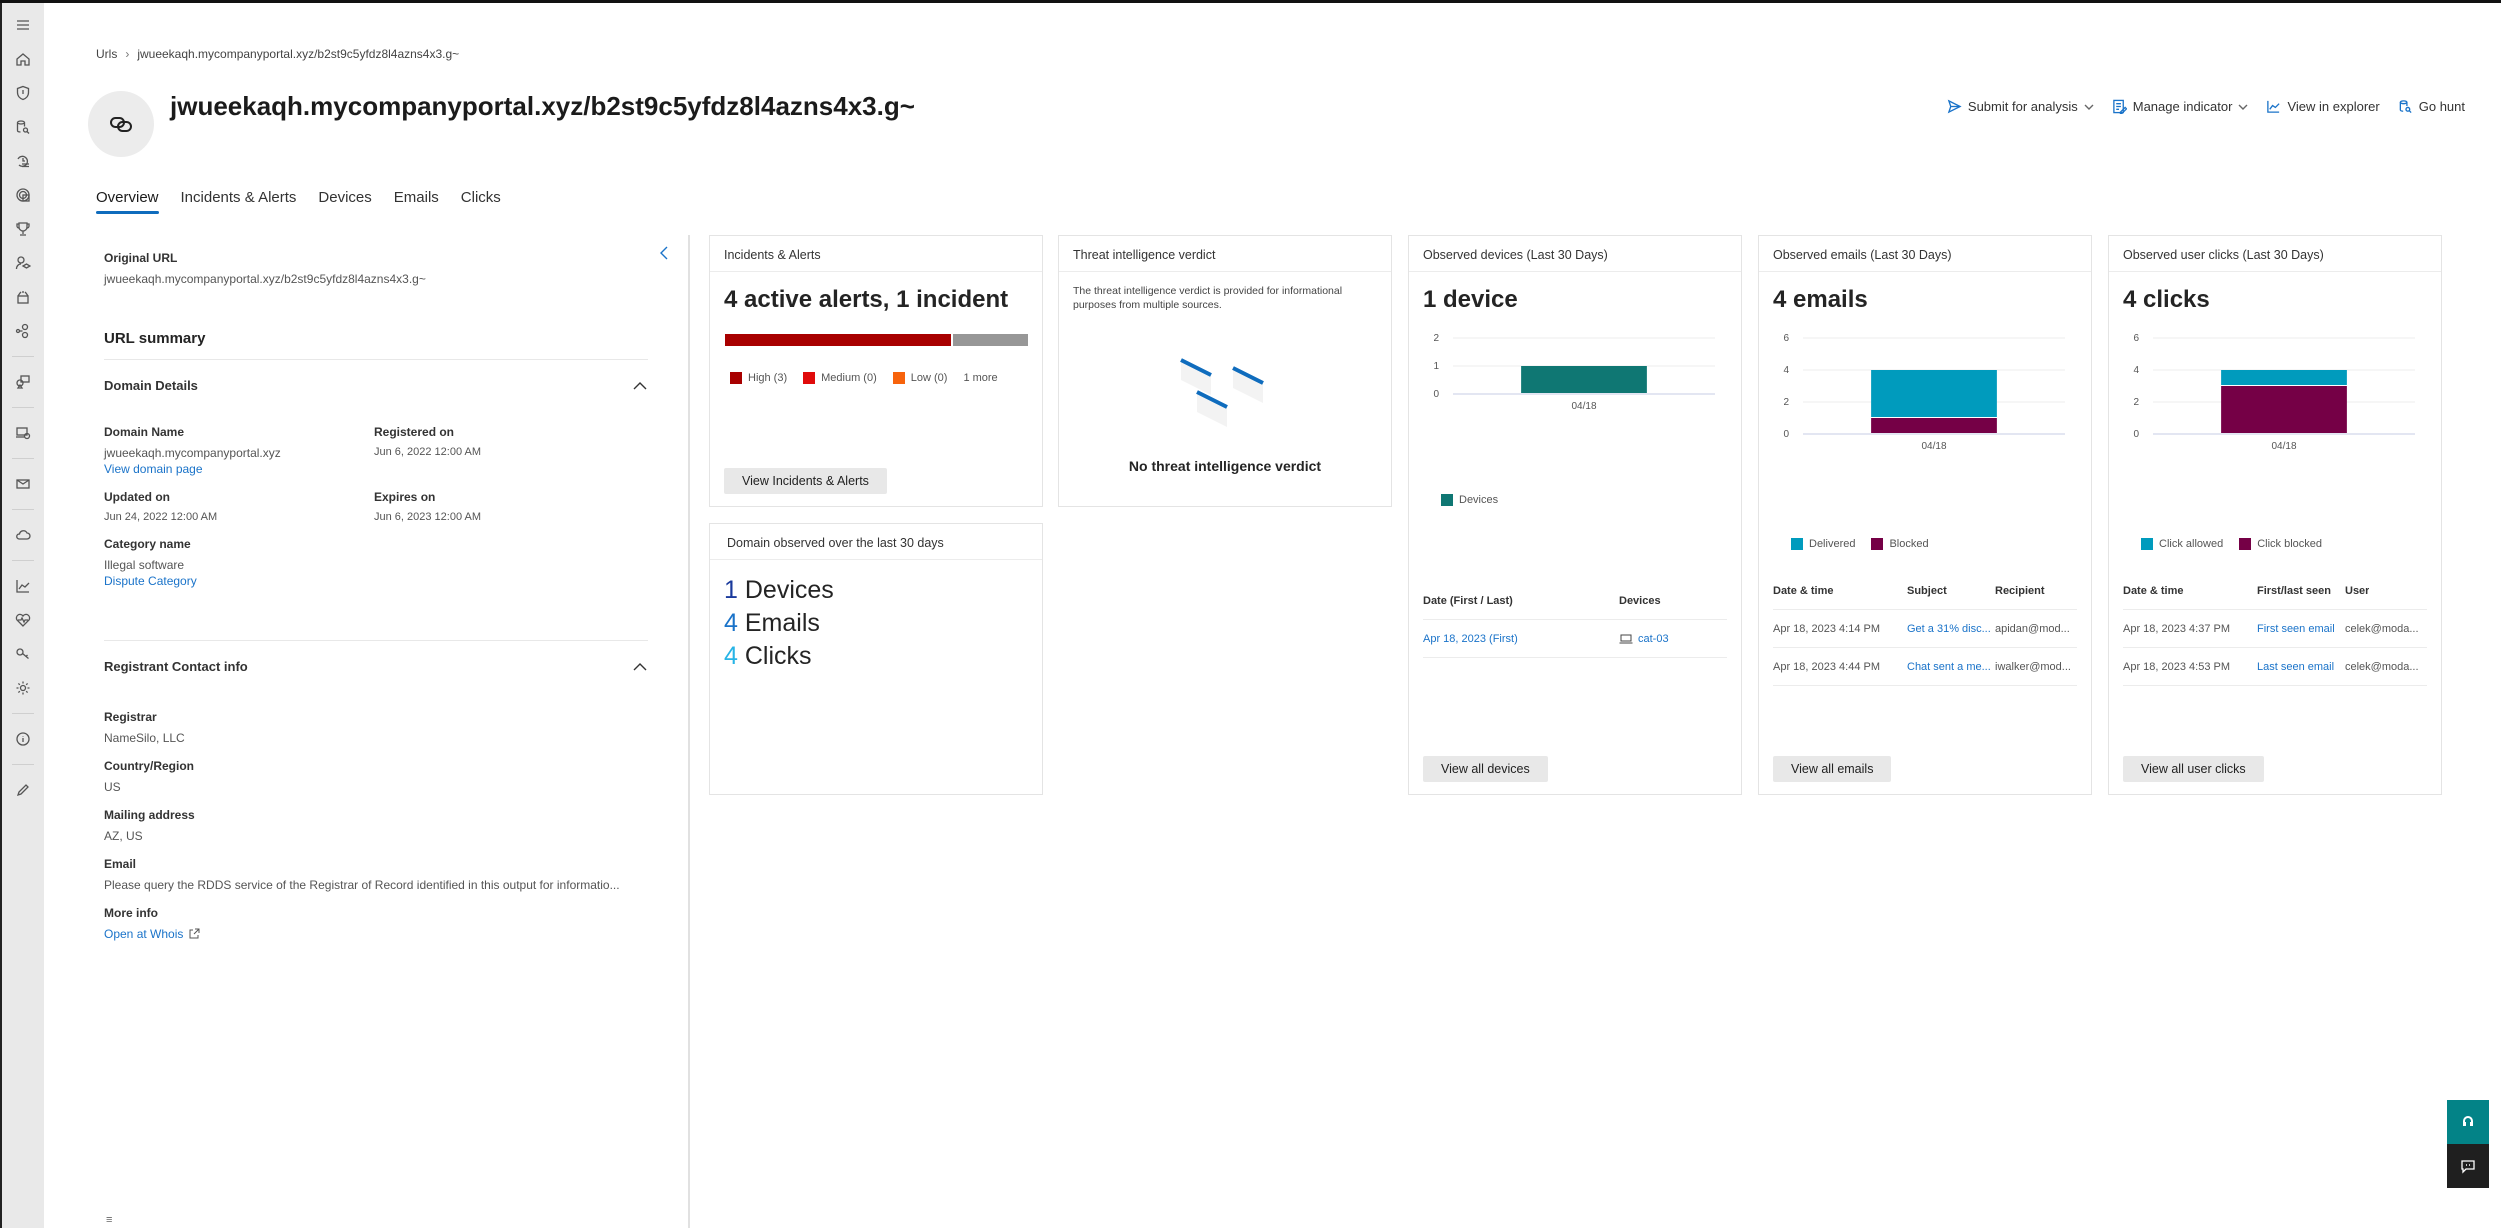 Image resolution: width=2501 pixels, height=1228 pixels. Describe the element at coordinates (2193, 769) in the screenshot. I see `view-all-user-clicks-button: View all user clicks` at that location.